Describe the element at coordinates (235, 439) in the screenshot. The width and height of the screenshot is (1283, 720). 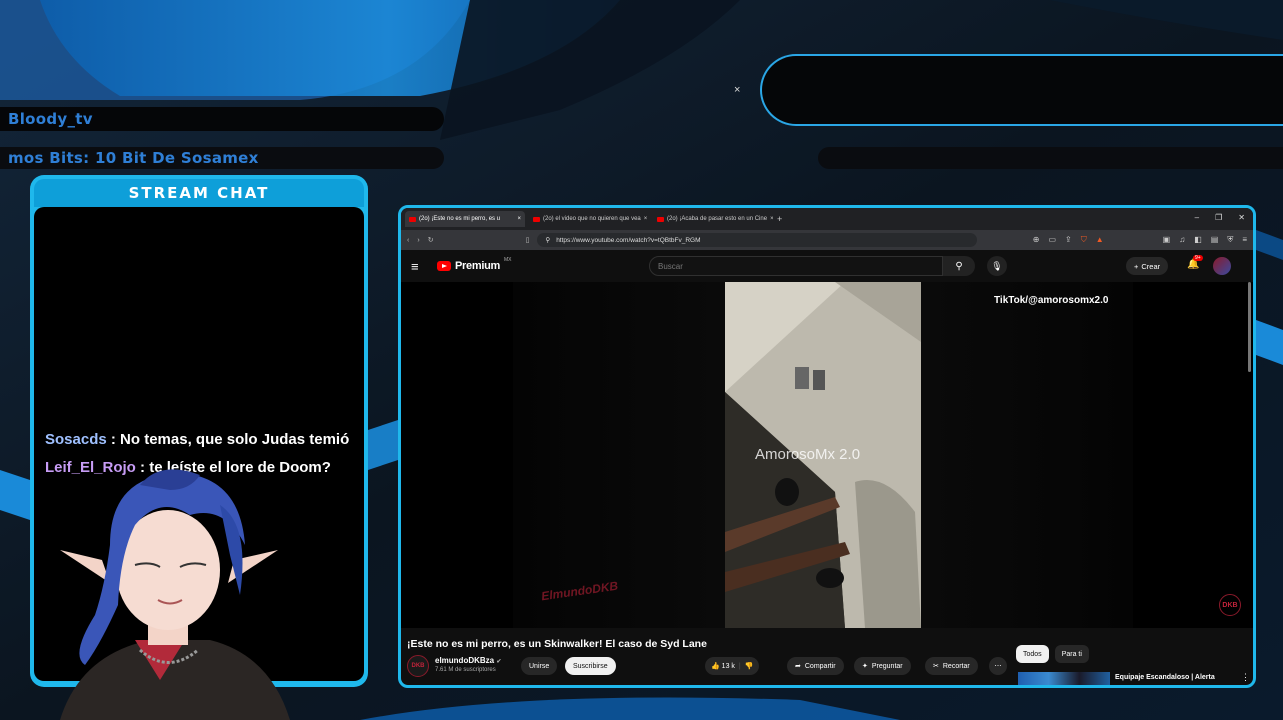
I see `chat-text: No temas, que solo Judas temió` at that location.